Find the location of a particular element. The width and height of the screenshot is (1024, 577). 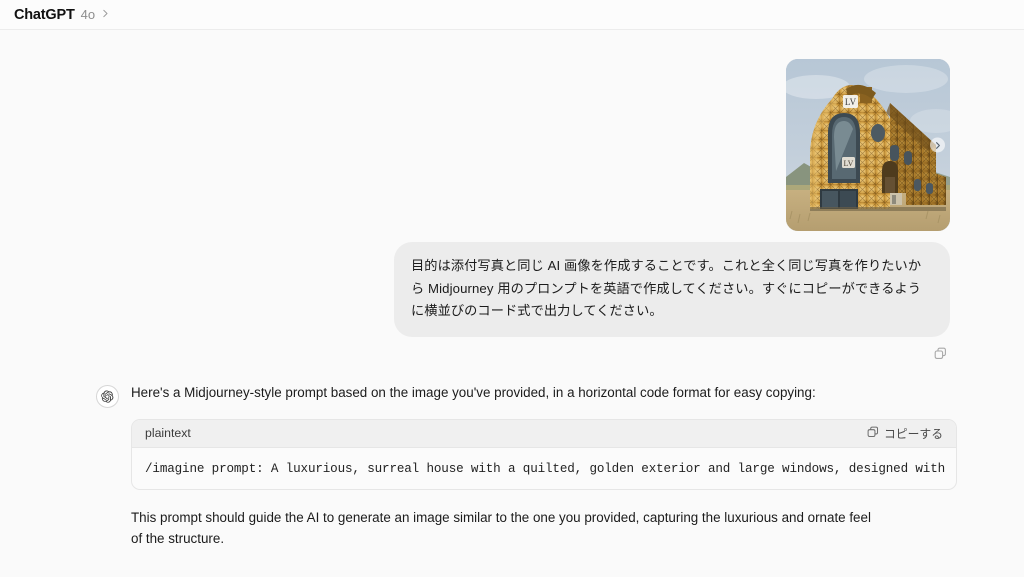

model-switcher: ChatGPT 4o is located at coordinates (62, 15).